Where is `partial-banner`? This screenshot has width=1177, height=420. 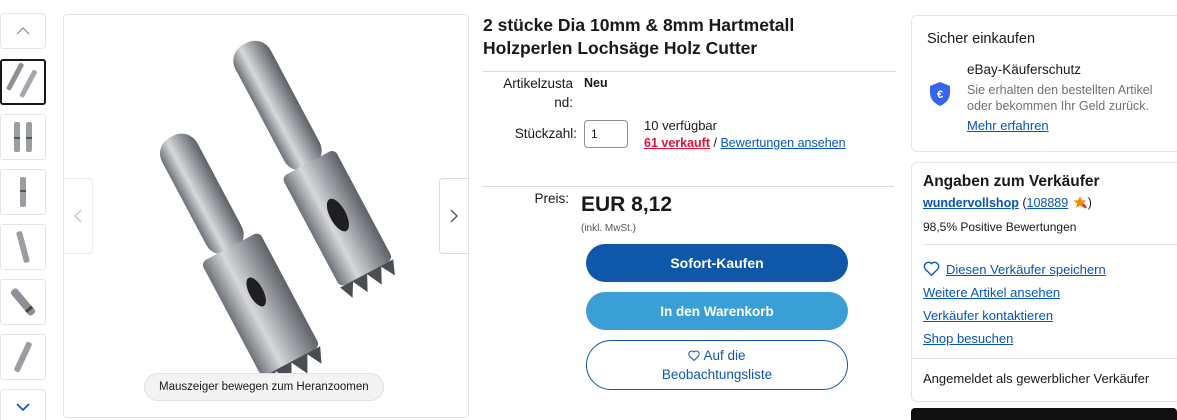 partial-banner is located at coordinates (1044, 414).